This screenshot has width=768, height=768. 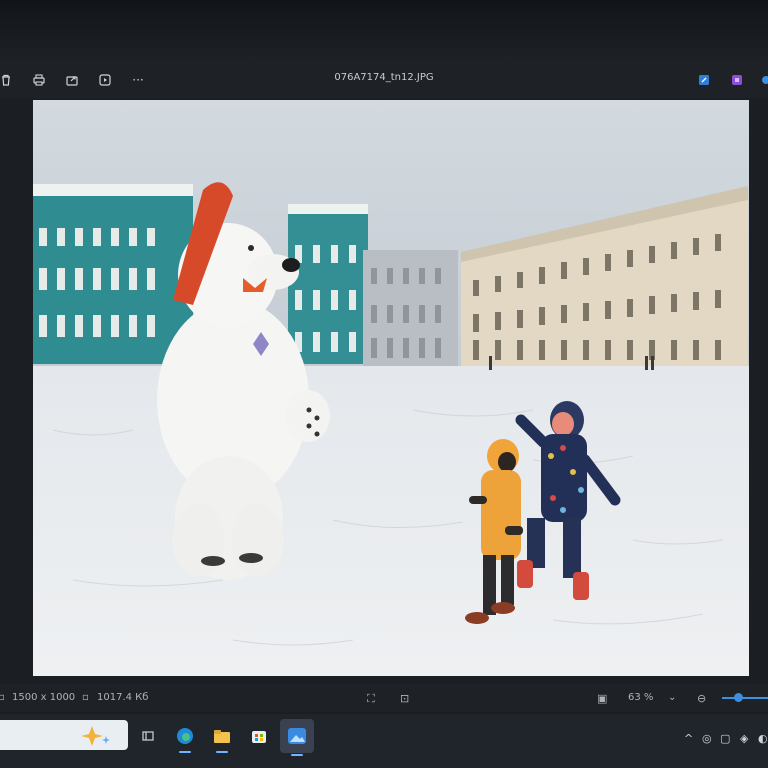 What do you see at coordinates (95, 736) in the screenshot?
I see `sparkle-icon` at bounding box center [95, 736].